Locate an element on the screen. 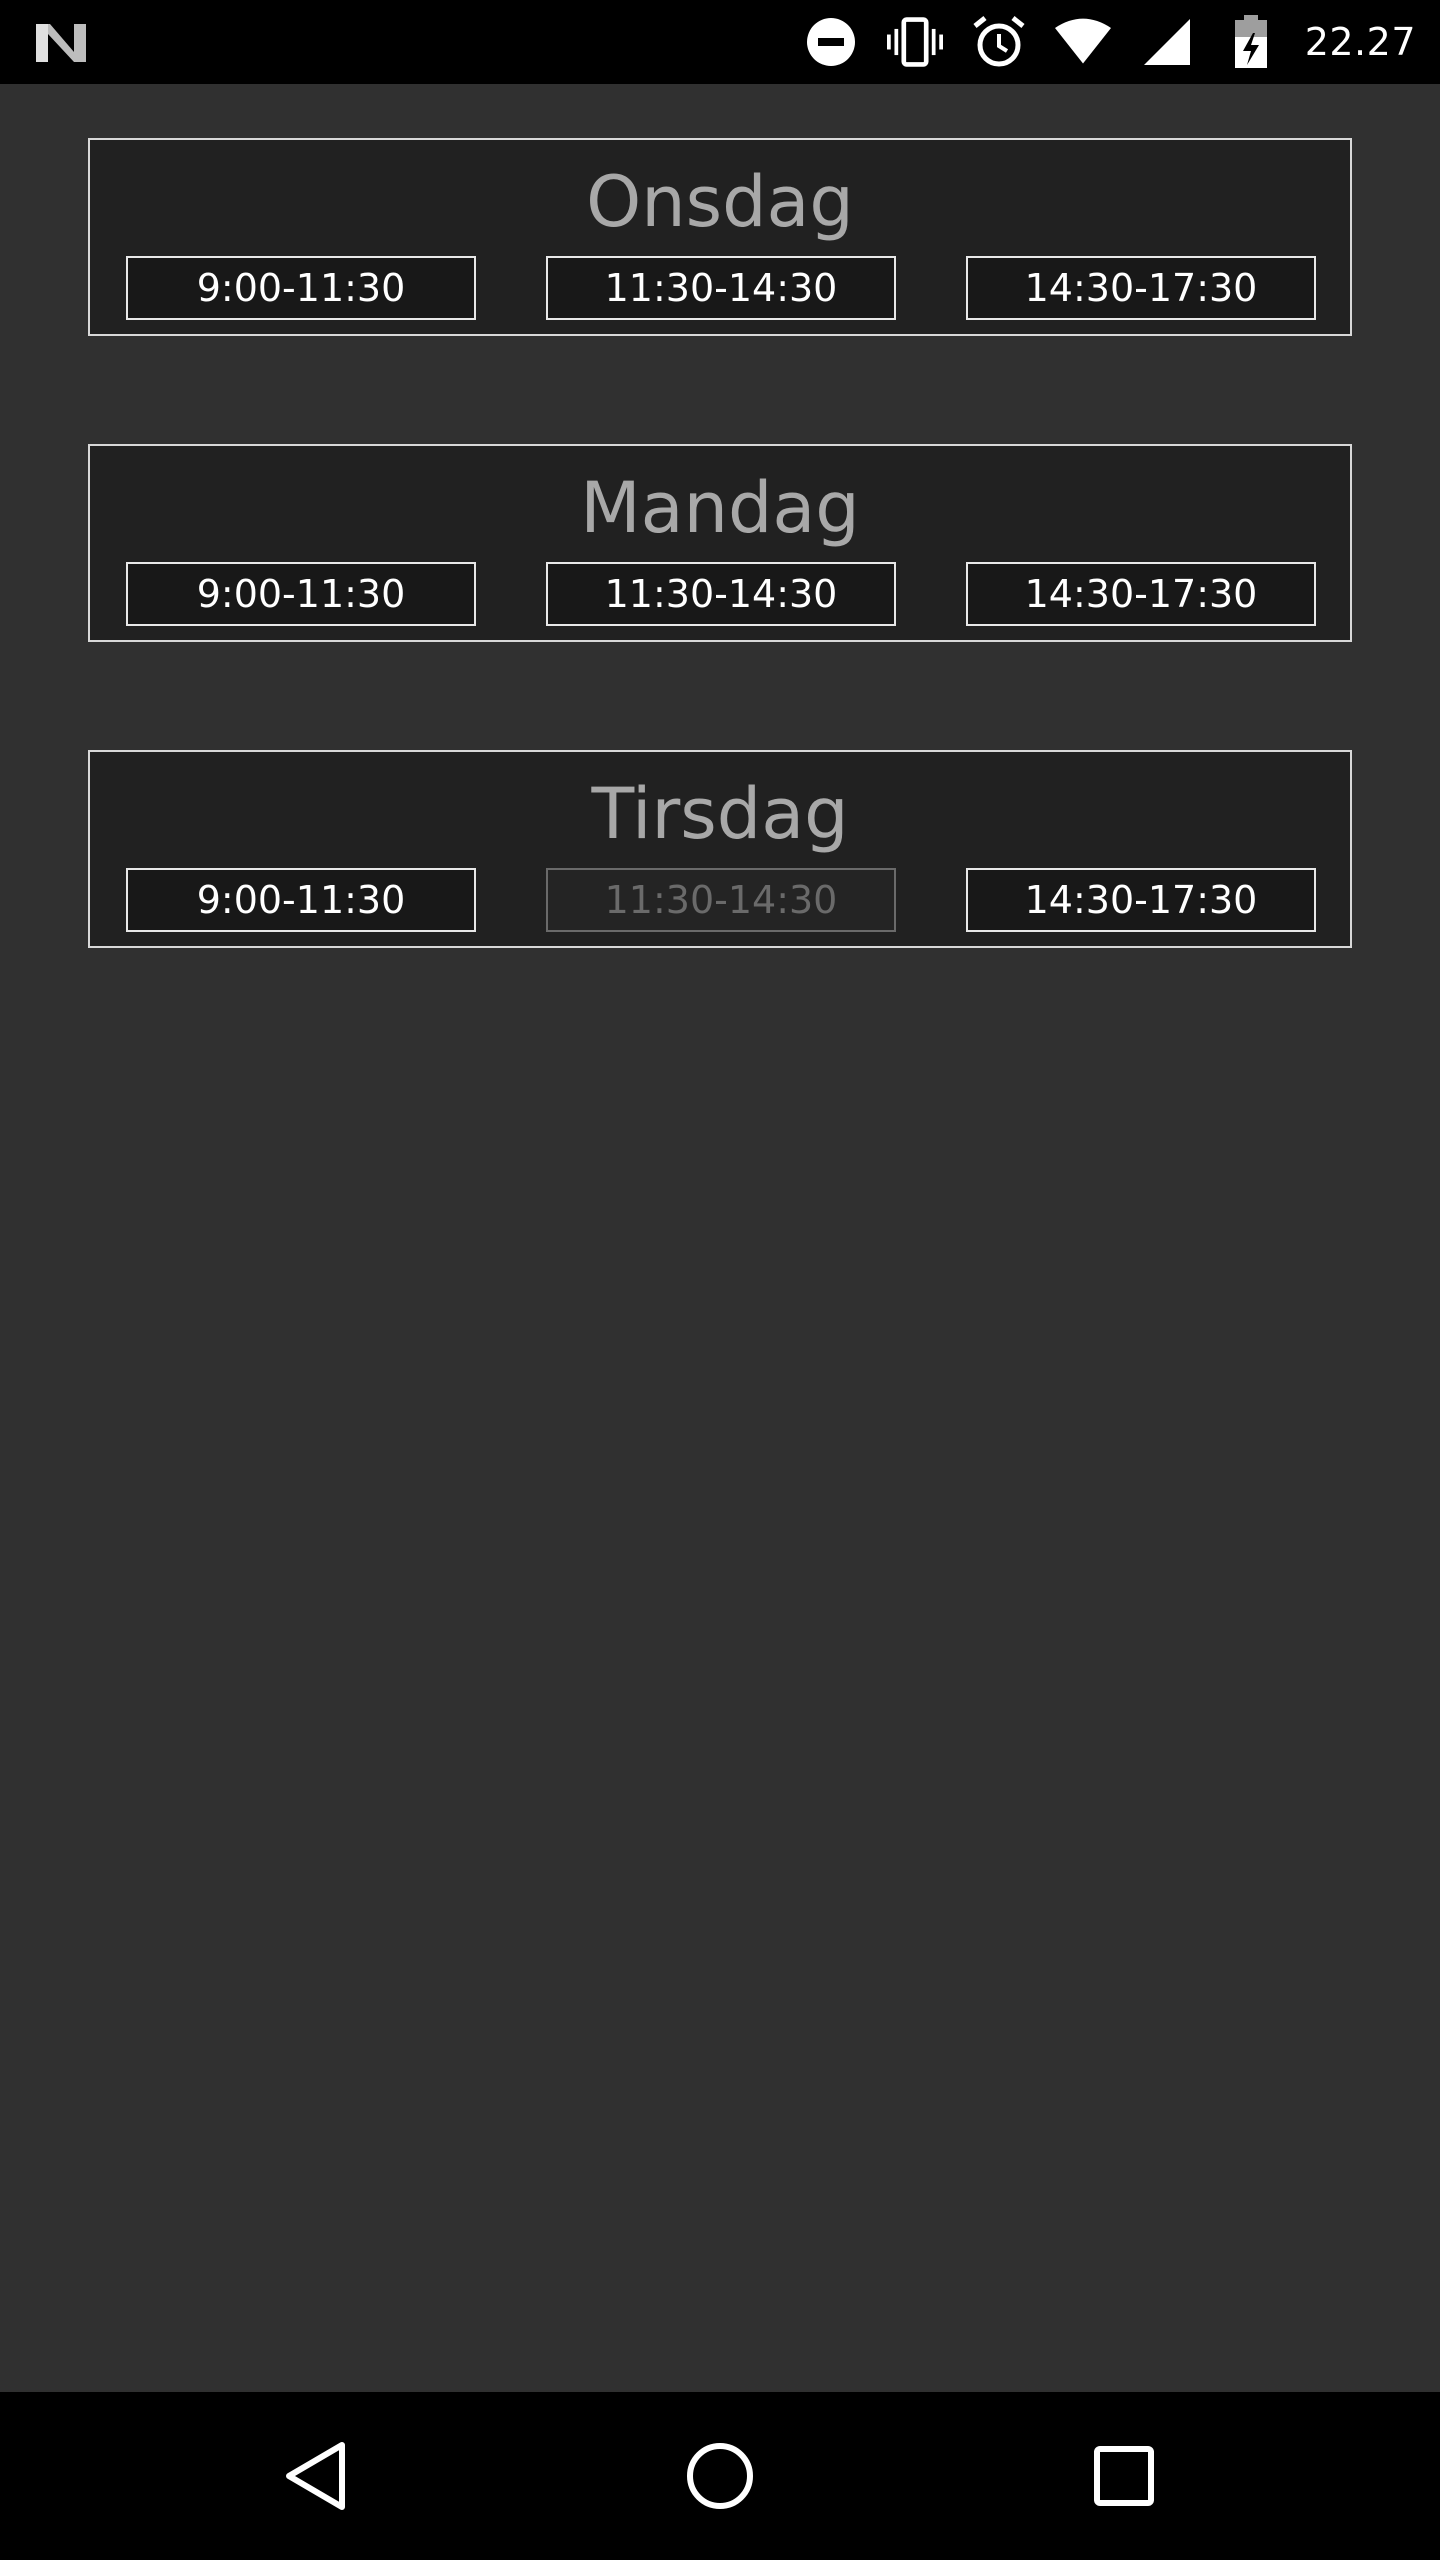 The width and height of the screenshot is (1440, 2560). cell-signal-icon is located at coordinates (1167, 42).